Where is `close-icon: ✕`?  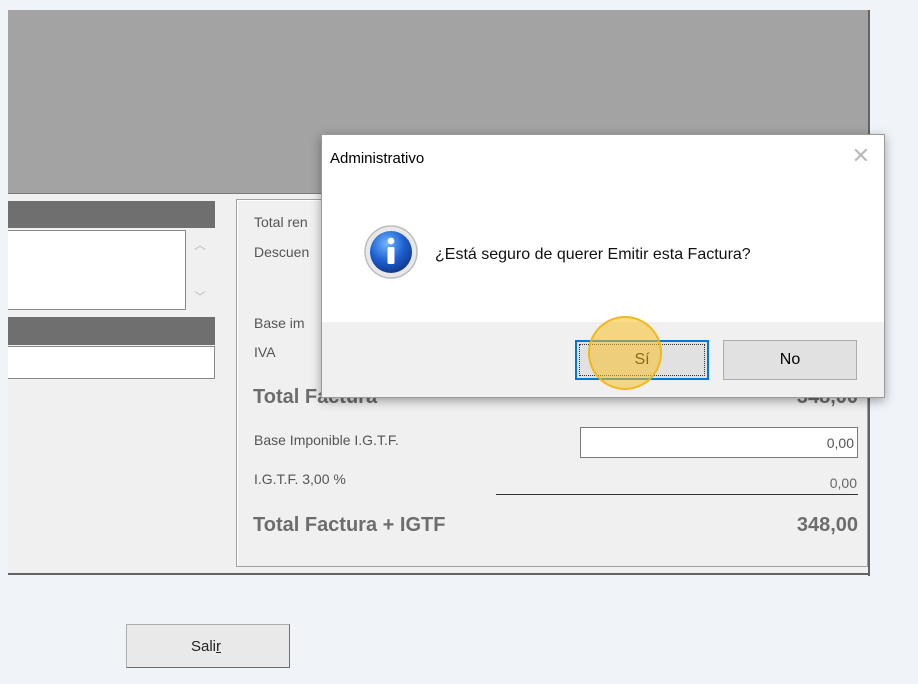
close-icon: ✕ is located at coordinates (861, 156).